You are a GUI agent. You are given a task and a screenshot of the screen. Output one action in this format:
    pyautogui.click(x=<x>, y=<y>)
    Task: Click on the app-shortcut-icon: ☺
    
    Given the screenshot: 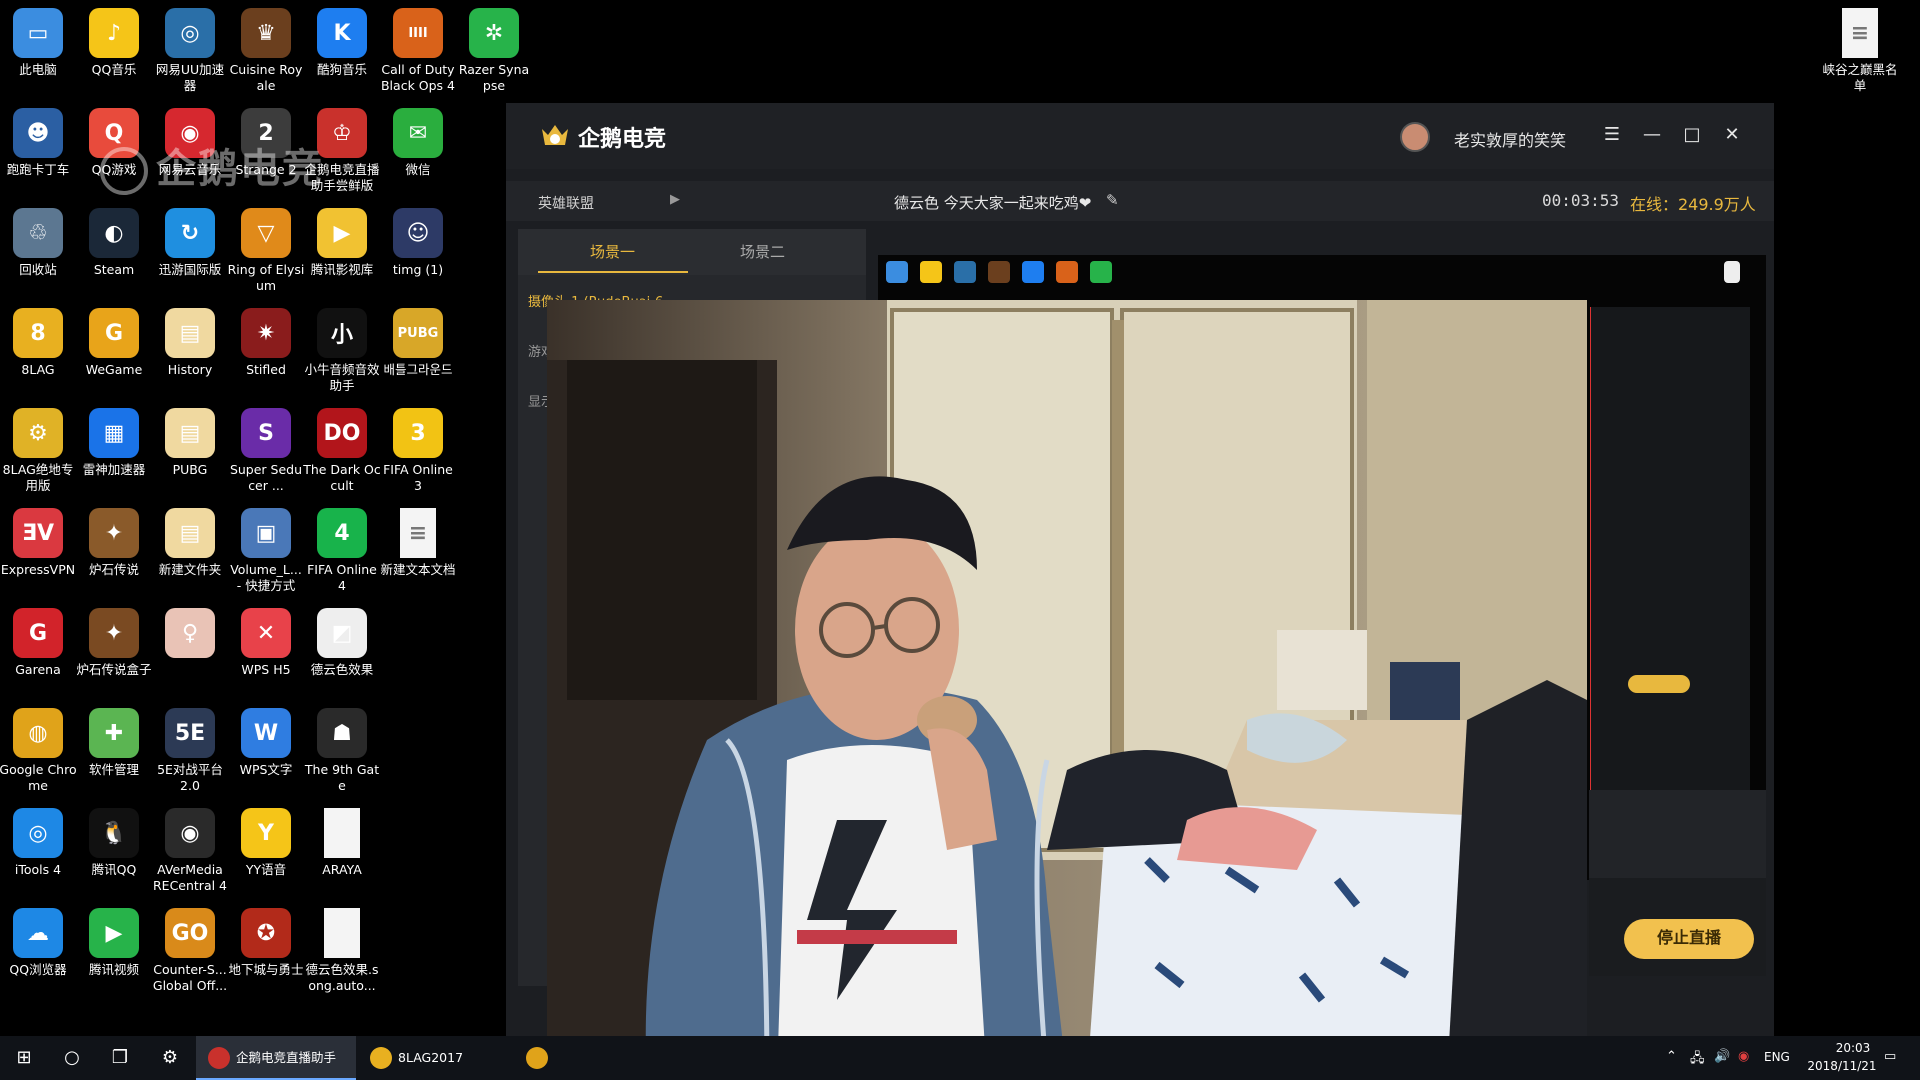 What is the action you would take?
    pyautogui.click(x=418, y=233)
    